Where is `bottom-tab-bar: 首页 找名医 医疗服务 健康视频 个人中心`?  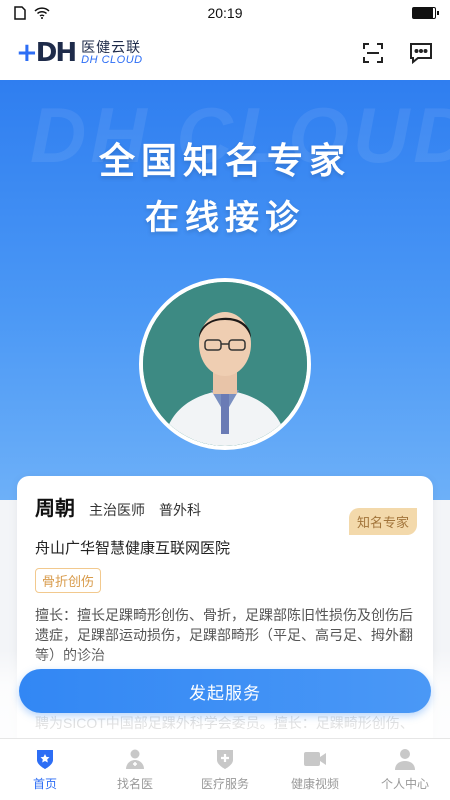
bottom-tab-bar: 首页 找名医 医疗服务 健康视频 个人中心 is located at coordinates (225, 769).